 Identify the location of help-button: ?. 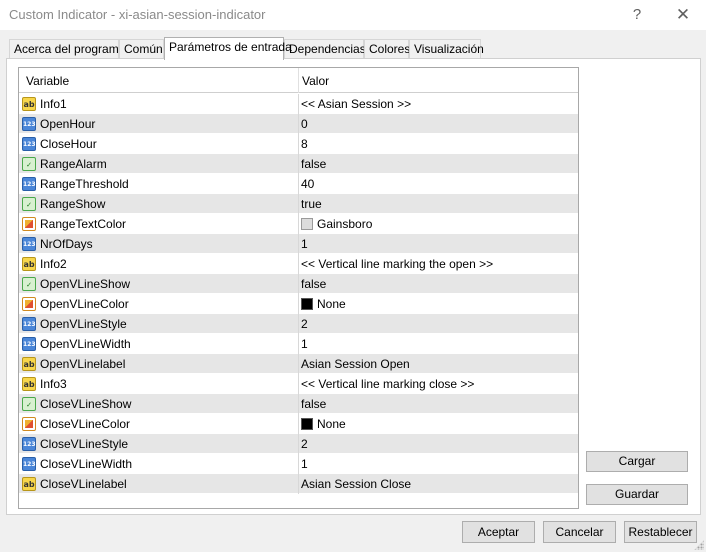
(637, 15).